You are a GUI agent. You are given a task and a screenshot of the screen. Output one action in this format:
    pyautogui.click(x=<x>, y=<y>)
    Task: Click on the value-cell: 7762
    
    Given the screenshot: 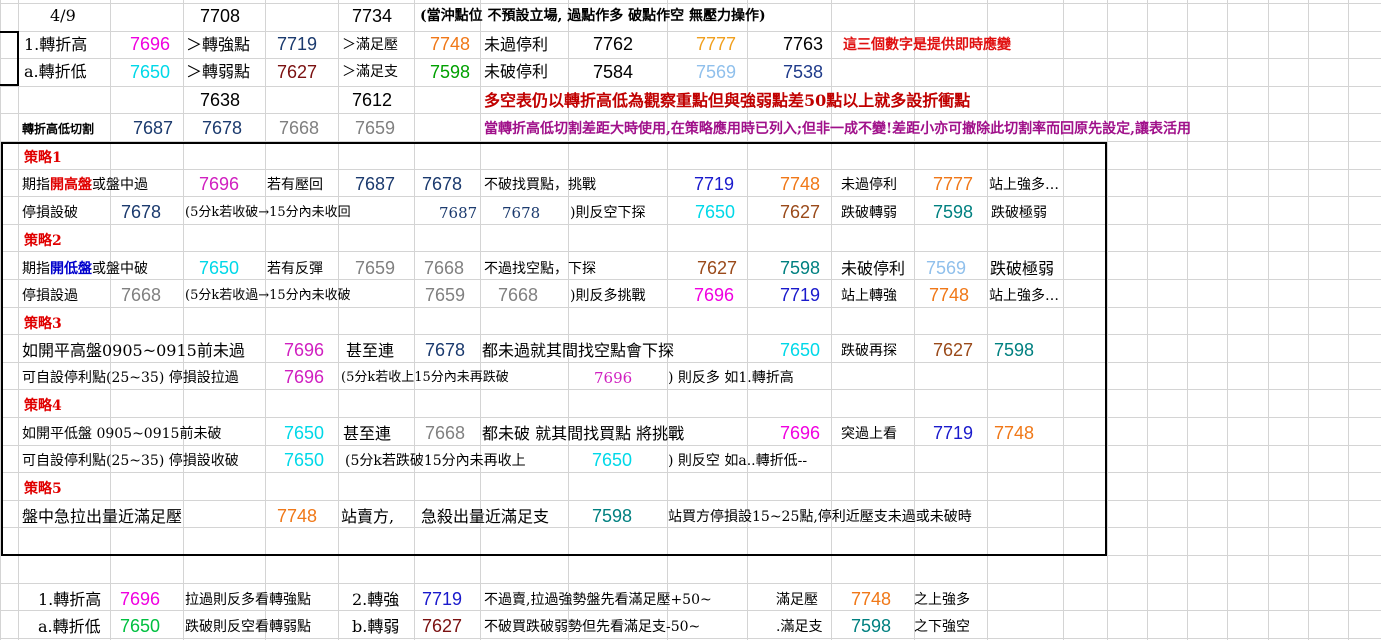 What is the action you would take?
    pyautogui.click(x=613, y=44)
    